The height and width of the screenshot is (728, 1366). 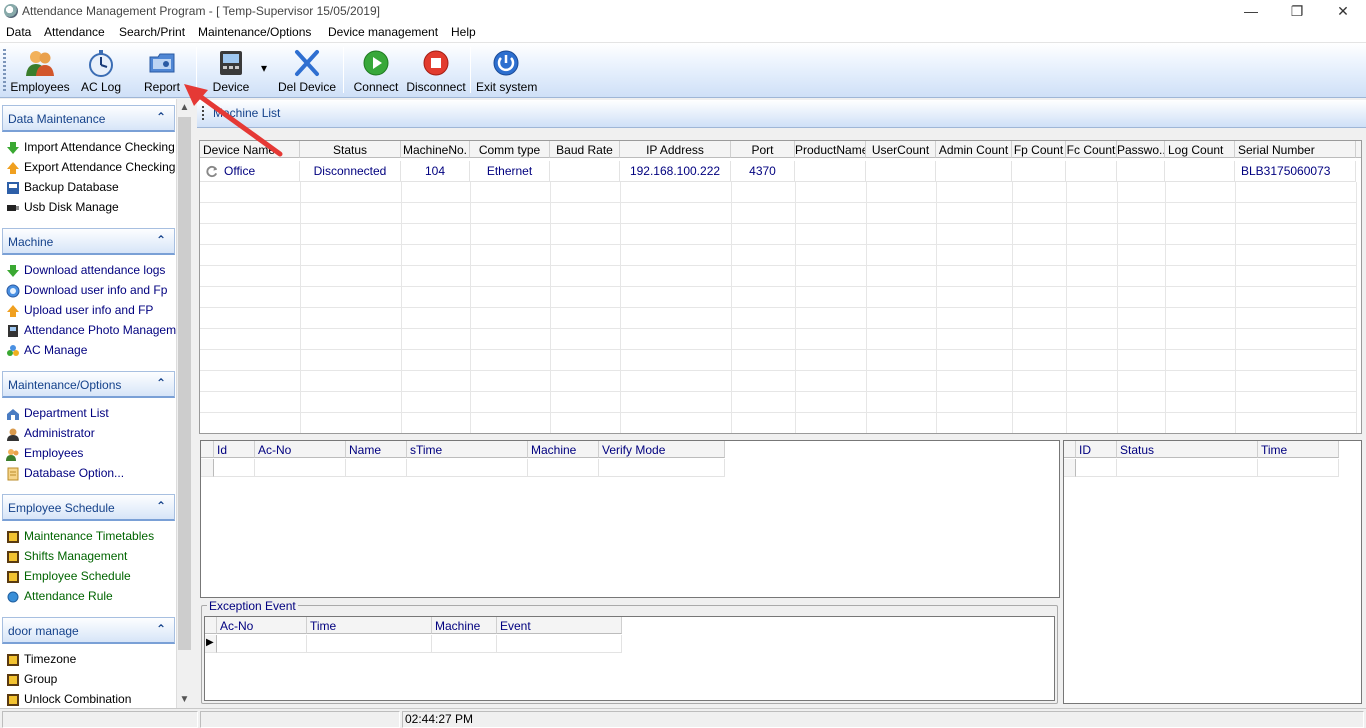 What do you see at coordinates (435, 149) in the screenshot?
I see `column-header-machine-no: MachineNo.` at bounding box center [435, 149].